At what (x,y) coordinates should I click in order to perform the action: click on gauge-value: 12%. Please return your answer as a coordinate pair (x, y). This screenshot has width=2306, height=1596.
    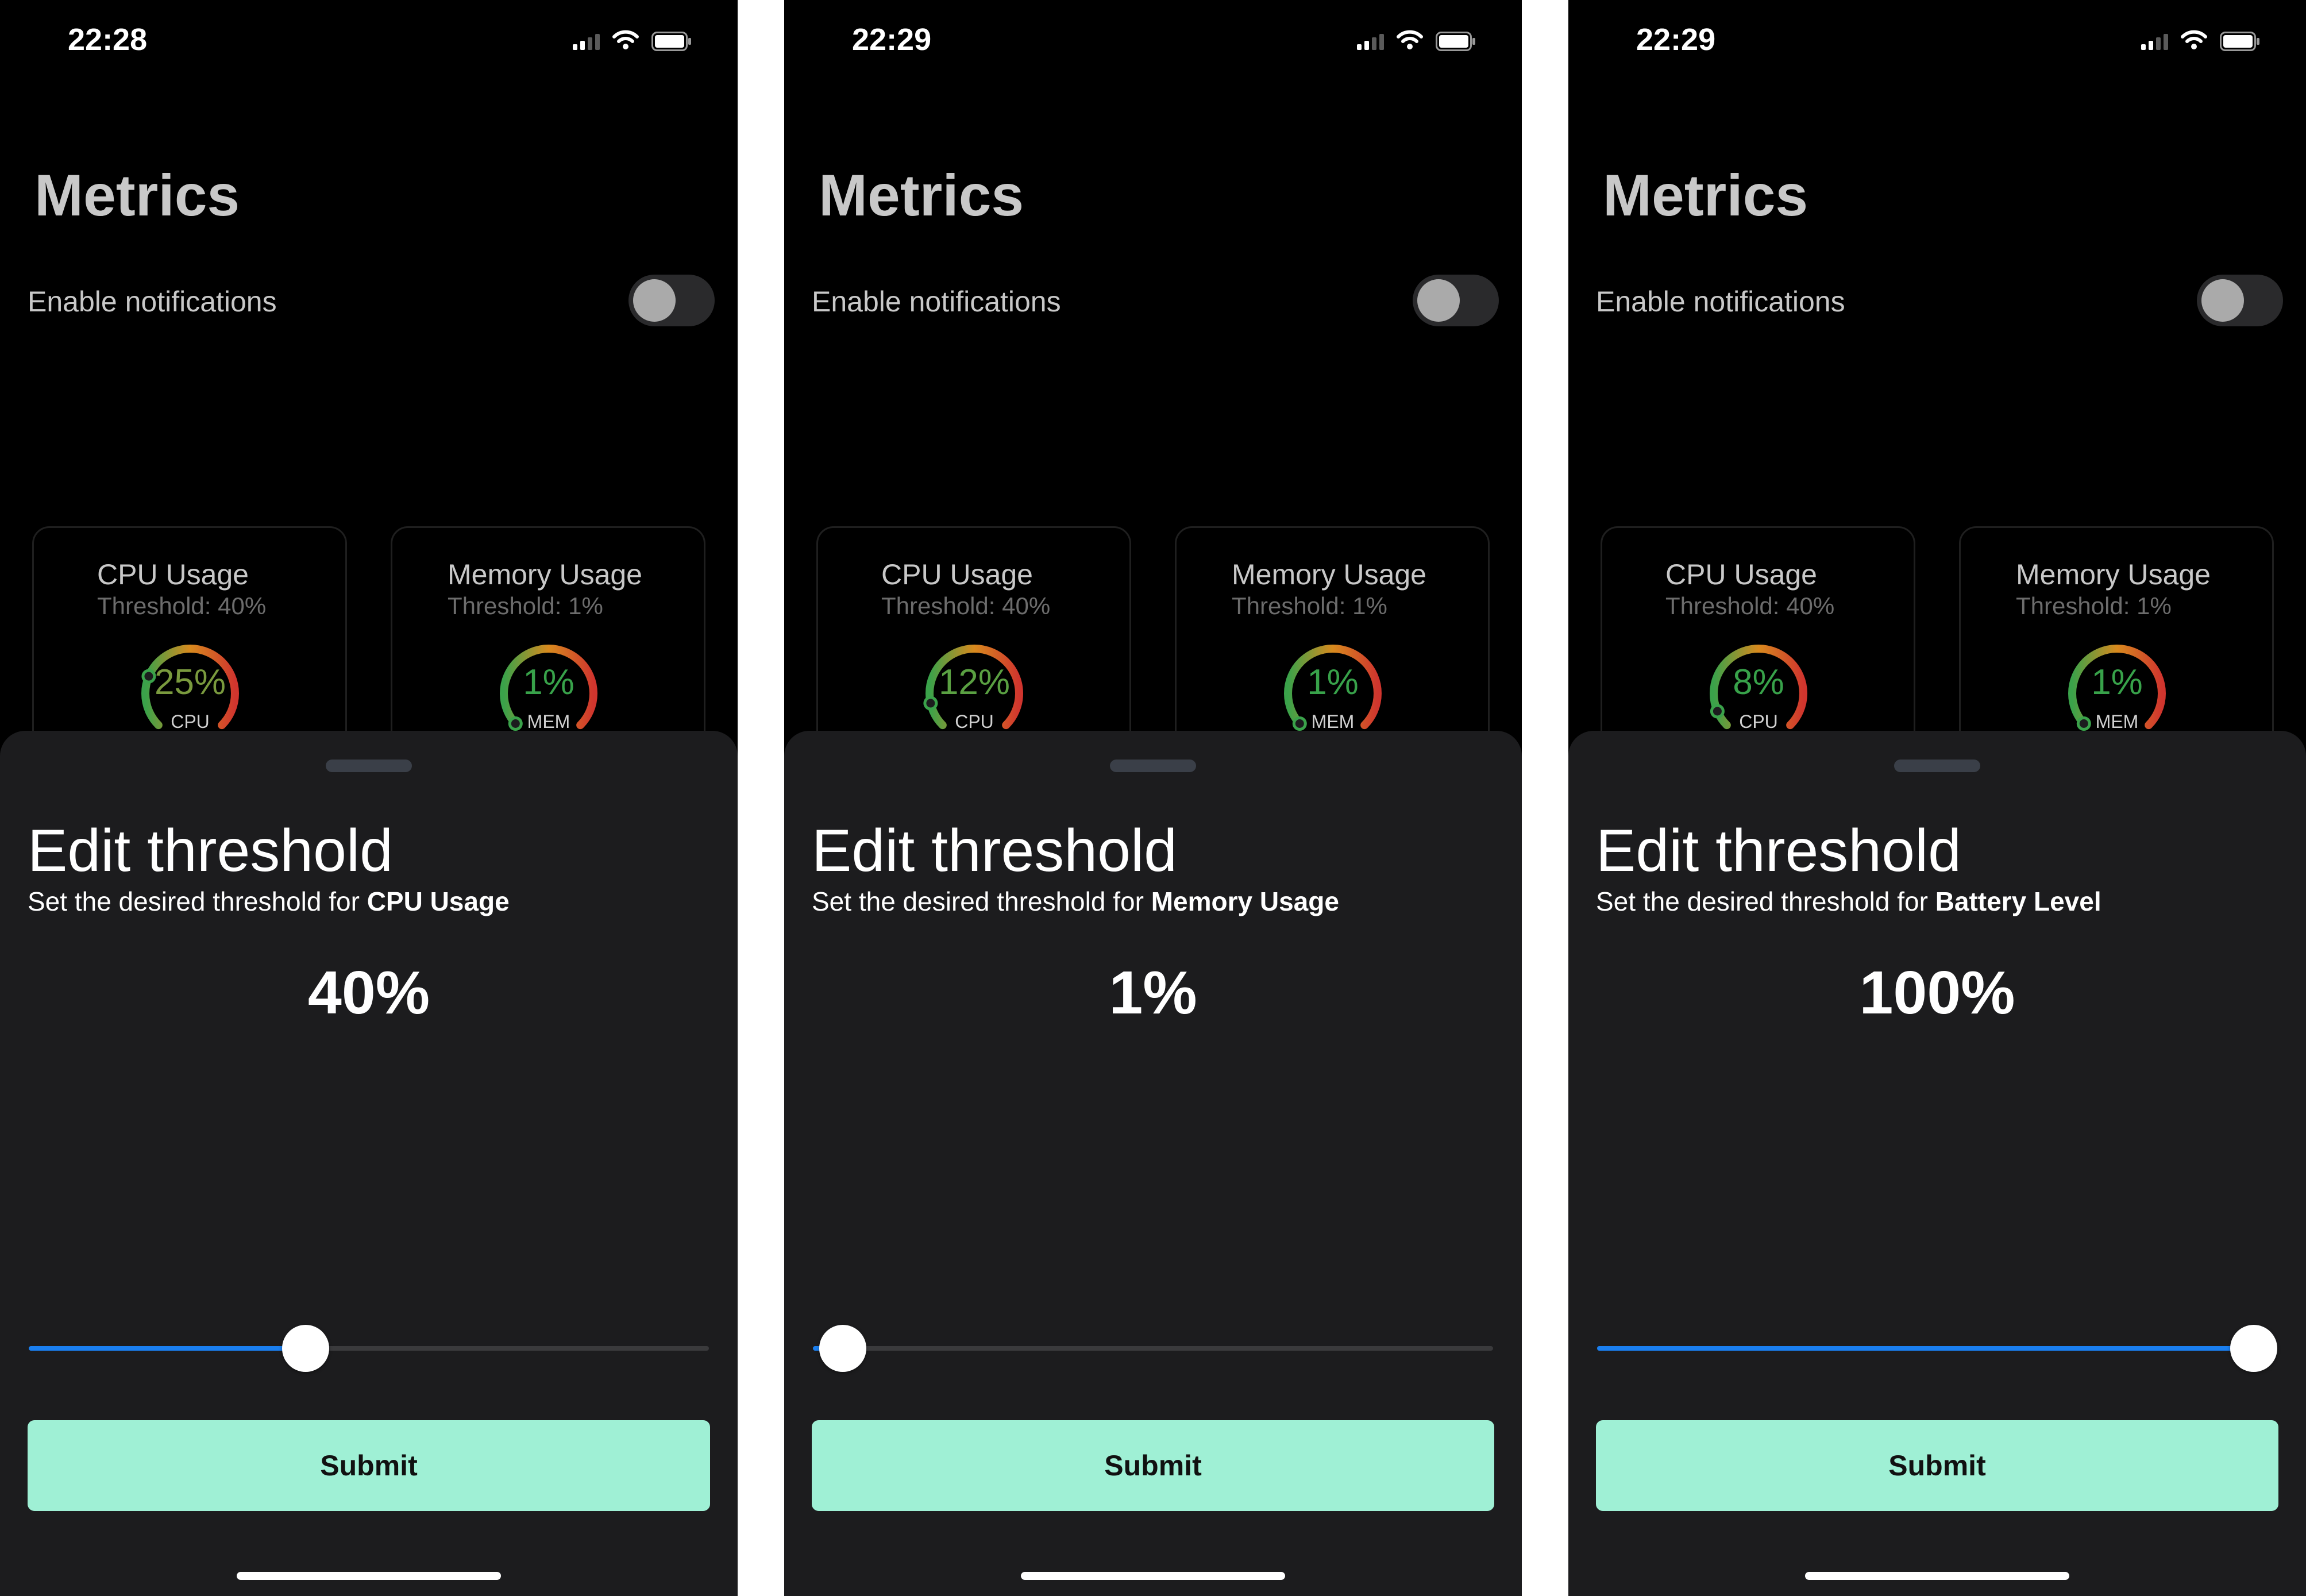
    Looking at the image, I should click on (975, 682).